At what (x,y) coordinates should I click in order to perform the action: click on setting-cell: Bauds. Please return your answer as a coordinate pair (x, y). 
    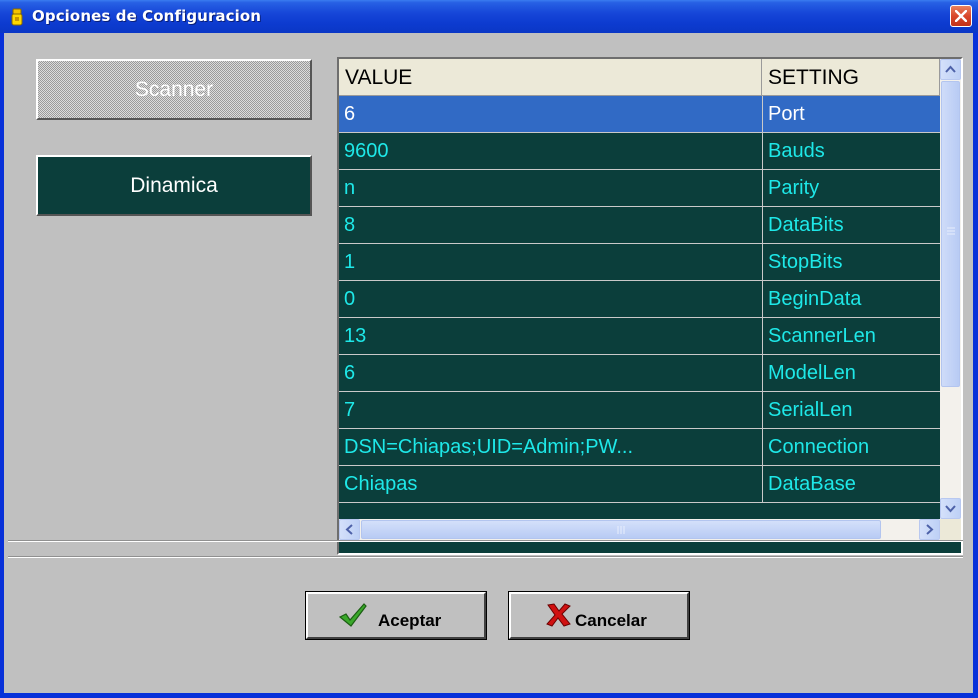
    Looking at the image, I should click on (851, 151).